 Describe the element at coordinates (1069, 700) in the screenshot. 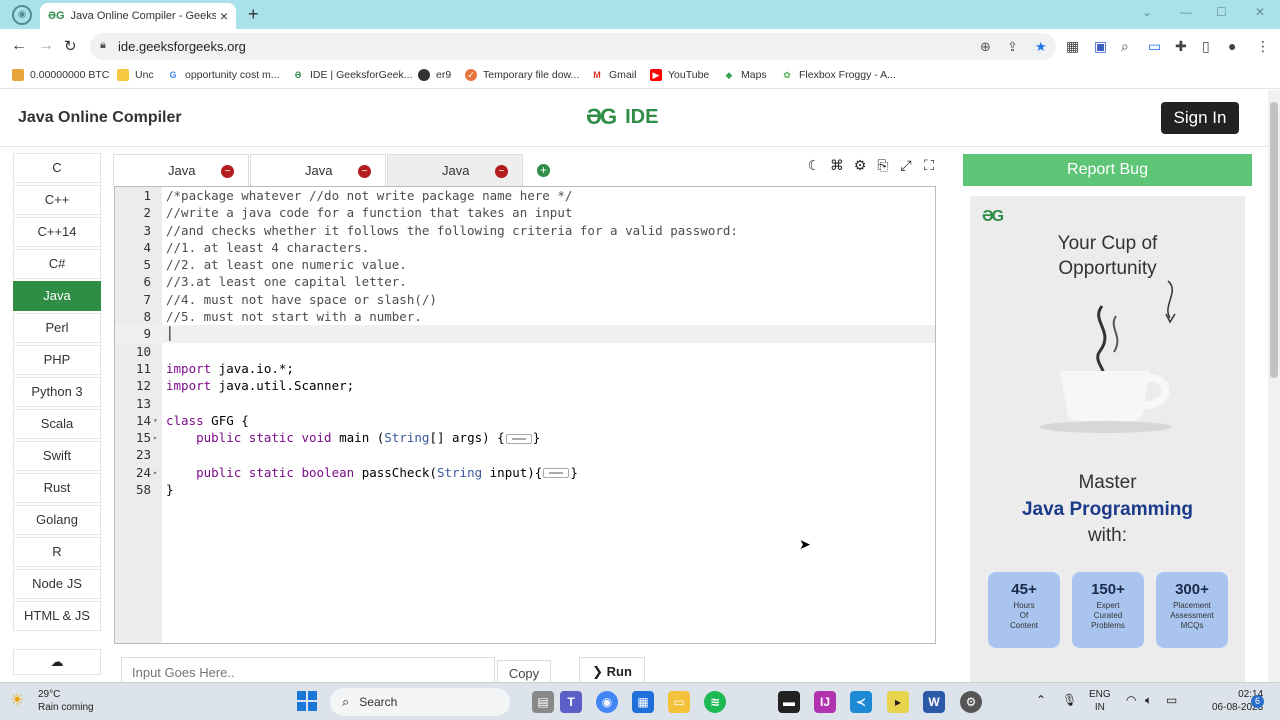

I see `microphone-icon: 🎙︎` at that location.